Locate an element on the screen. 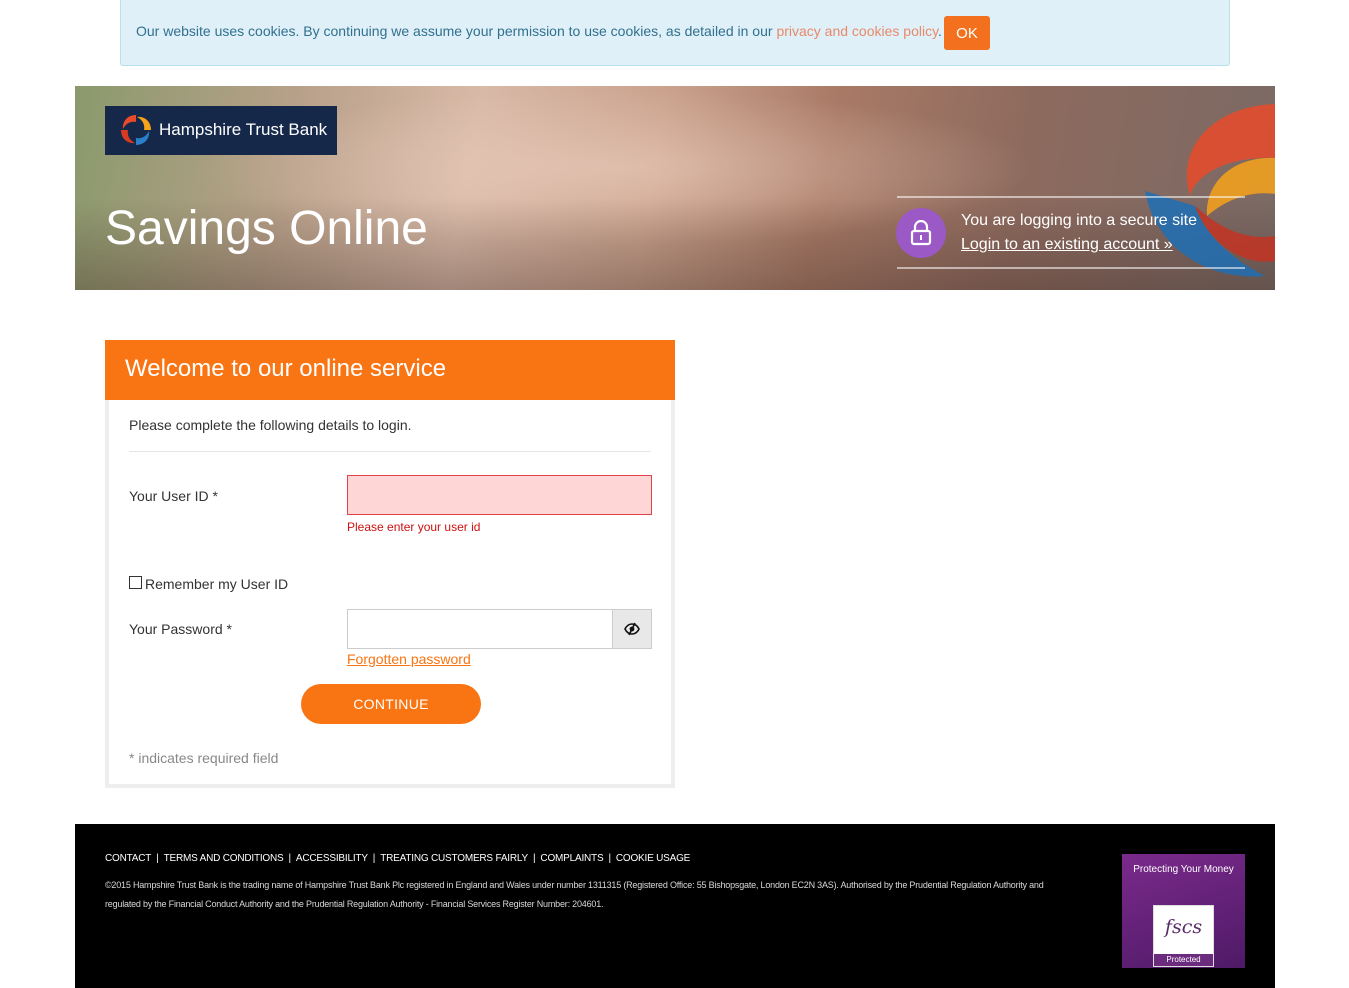  user-id-label: Your User ID * is located at coordinates (173, 496).